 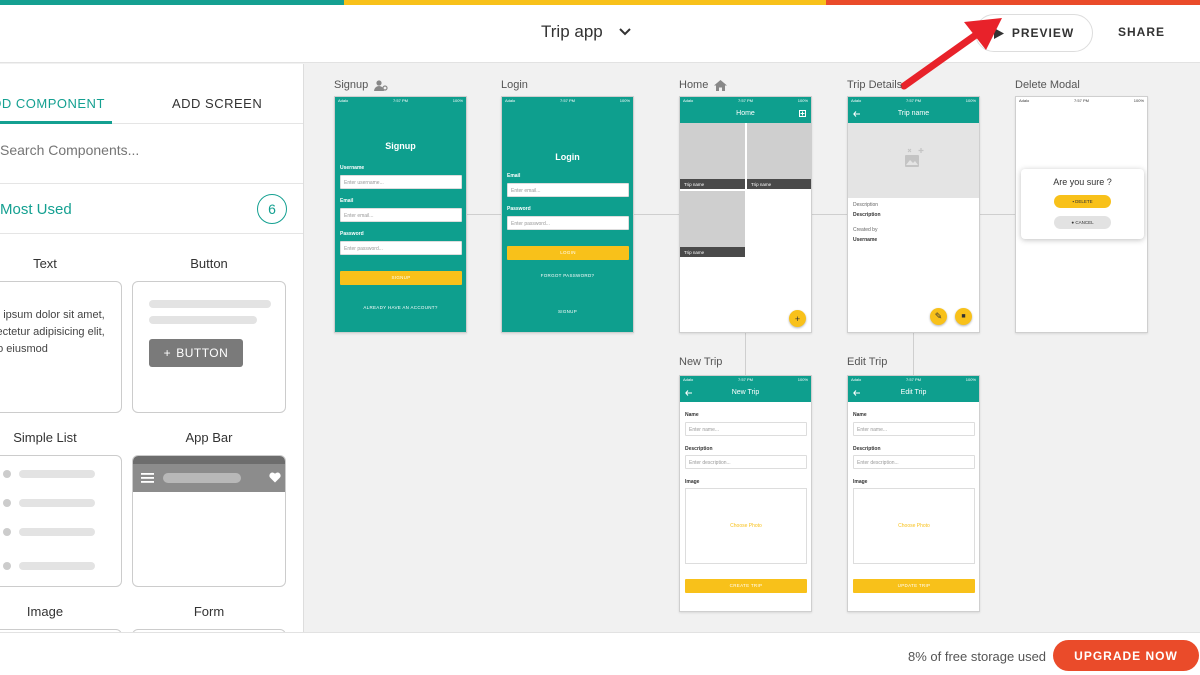 What do you see at coordinates (1141, 32) in the screenshot?
I see `share-button: SHARE` at bounding box center [1141, 32].